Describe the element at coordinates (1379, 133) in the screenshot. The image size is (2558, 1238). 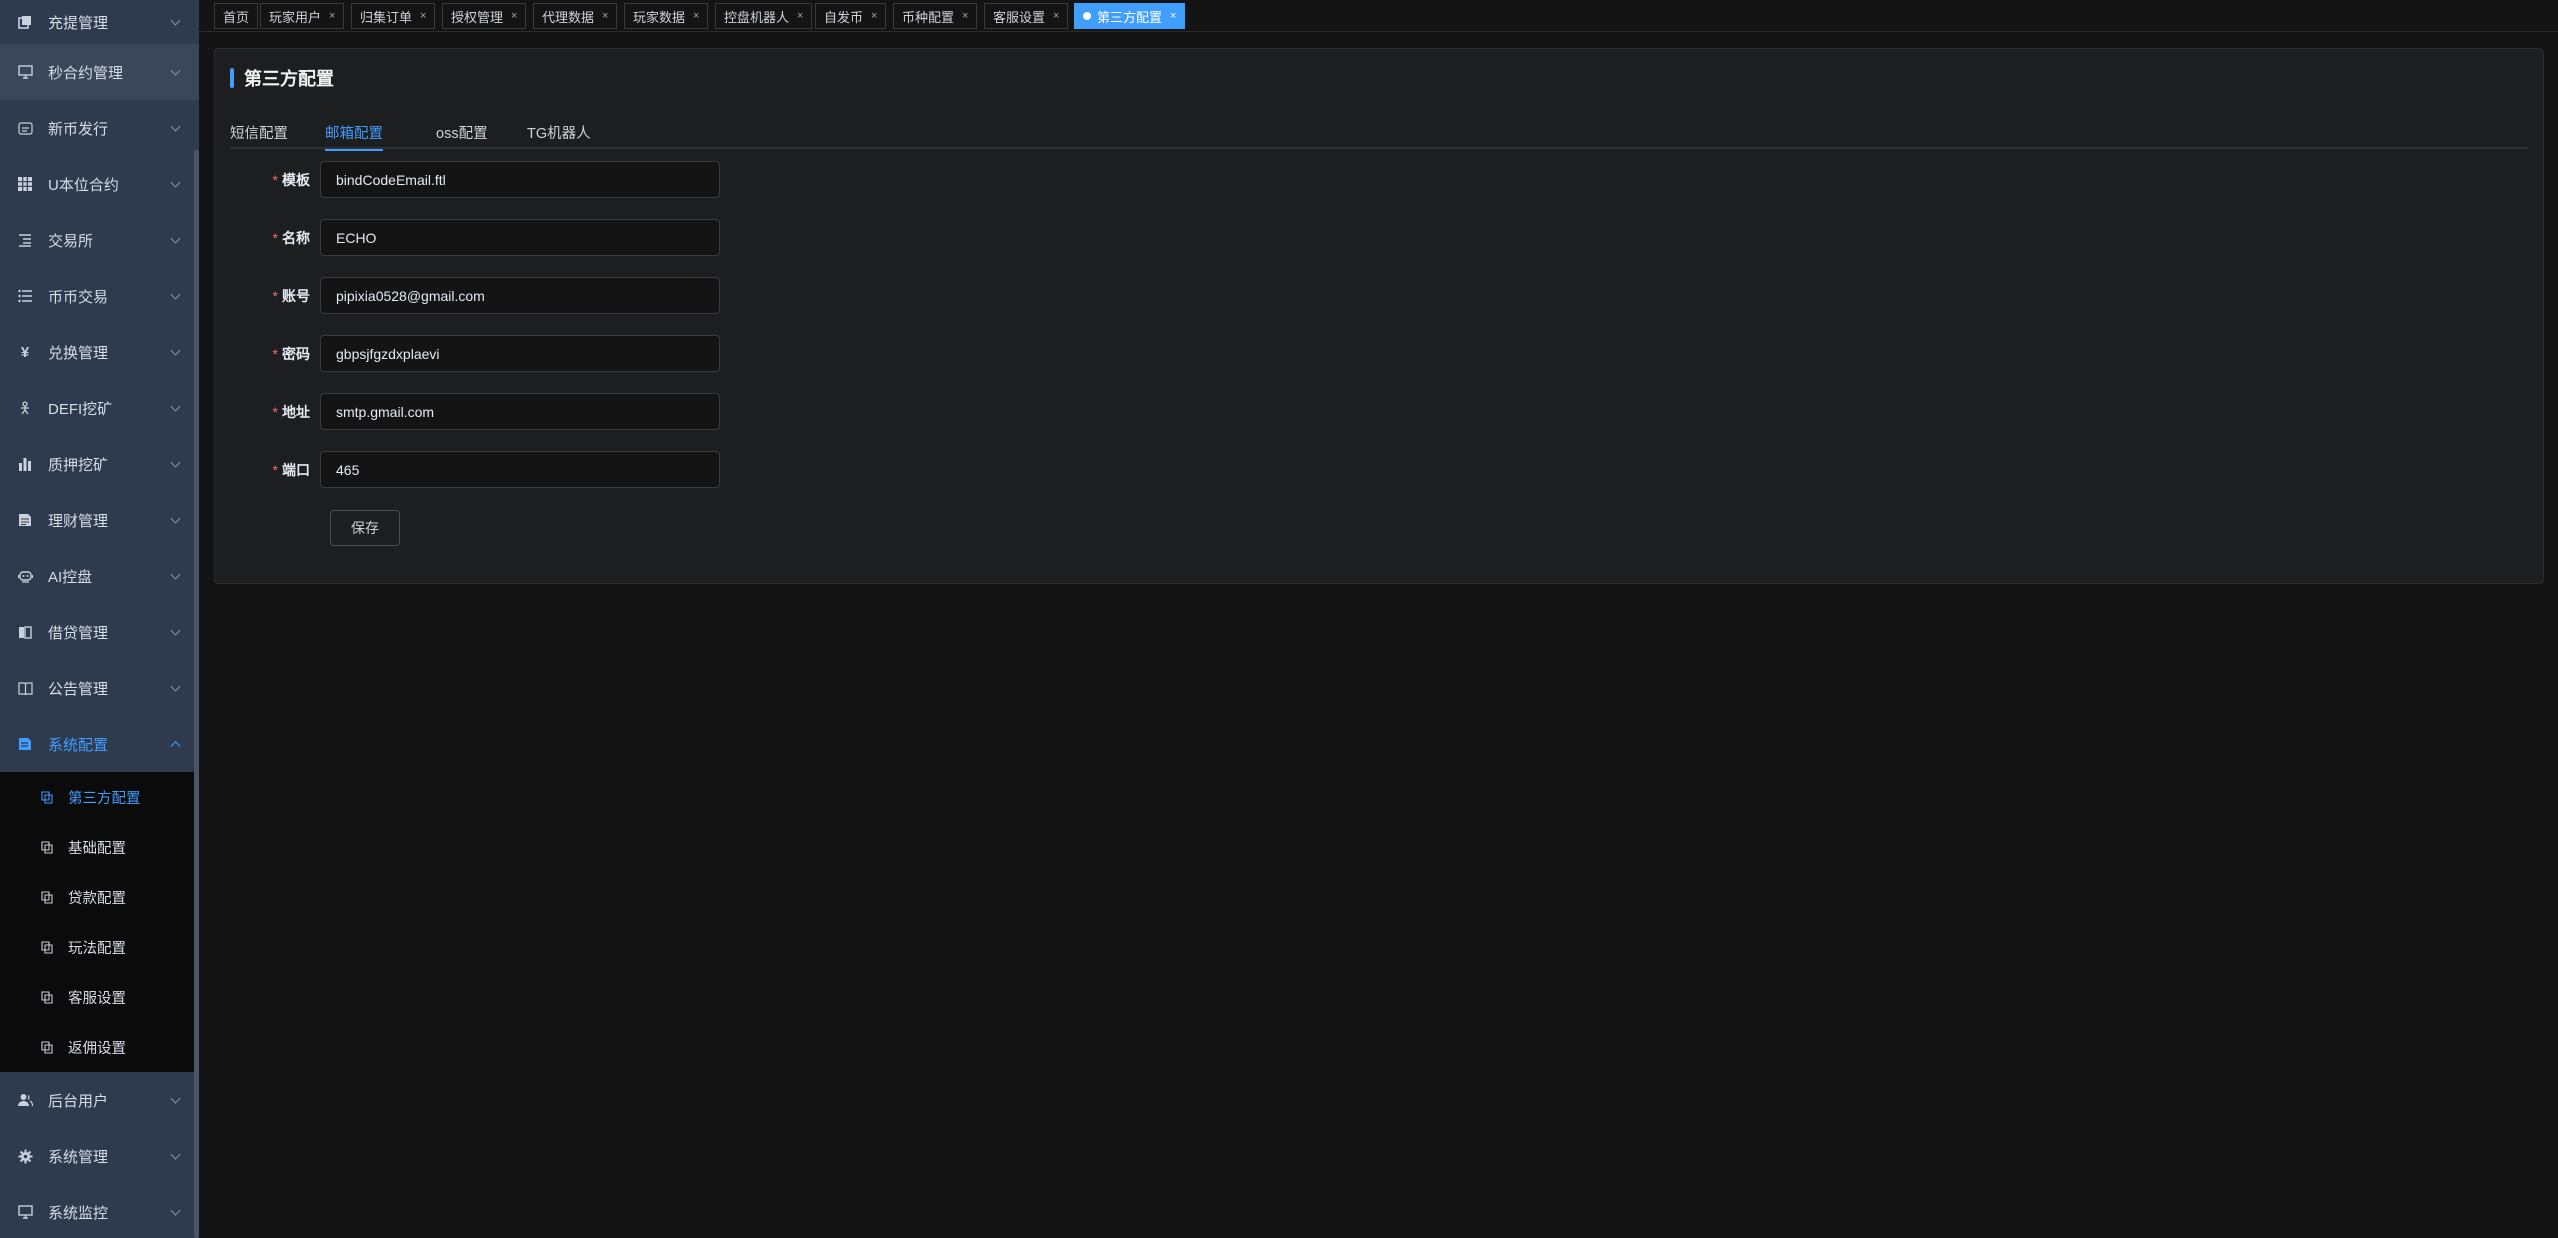
I see `config-tabs: 短信配置 邮箱配置 oss配置 TG机器人` at that location.